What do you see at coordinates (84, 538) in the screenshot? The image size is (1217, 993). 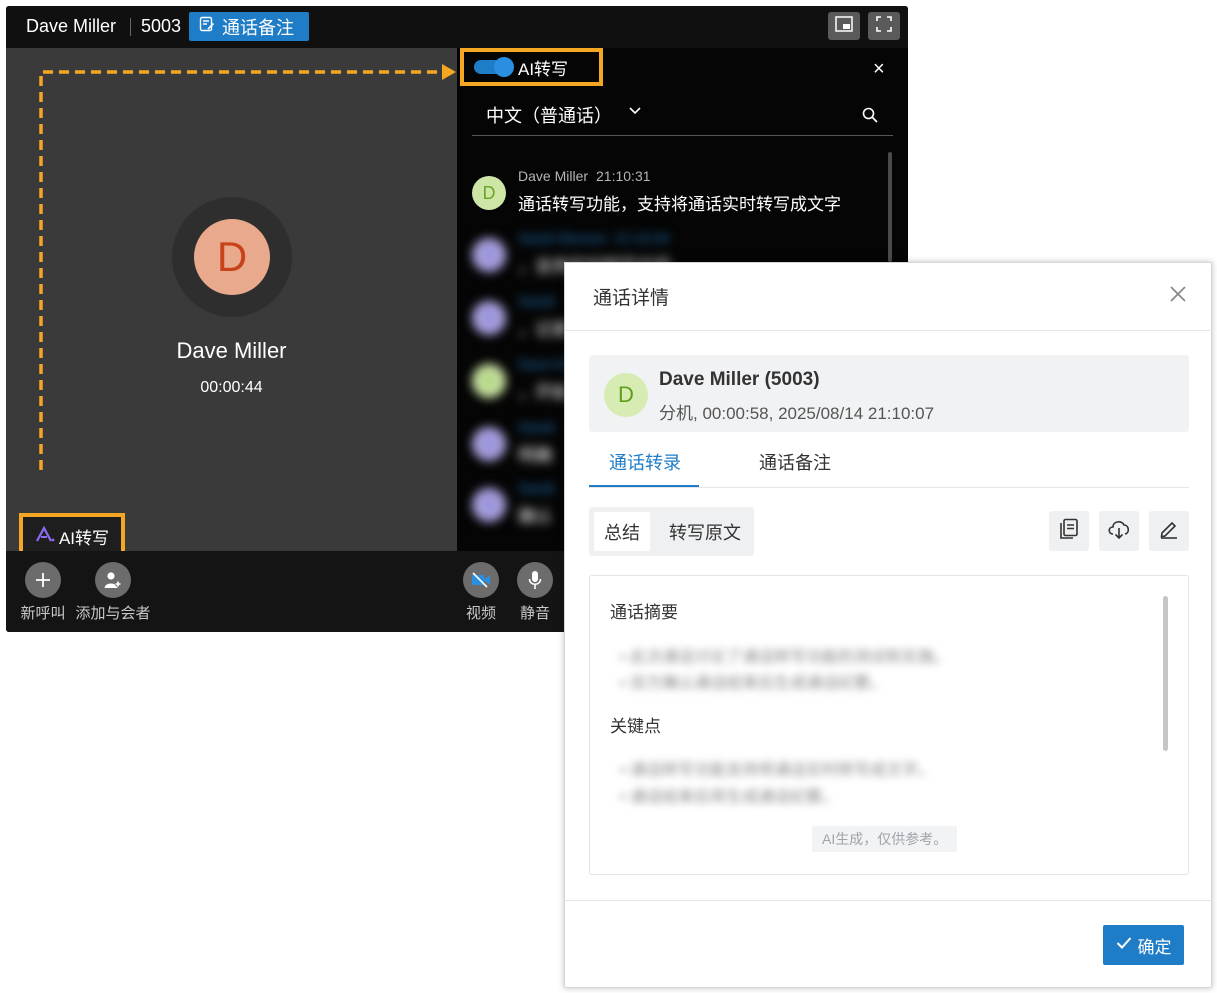 I see `ai-transcribe-label: AI转写` at bounding box center [84, 538].